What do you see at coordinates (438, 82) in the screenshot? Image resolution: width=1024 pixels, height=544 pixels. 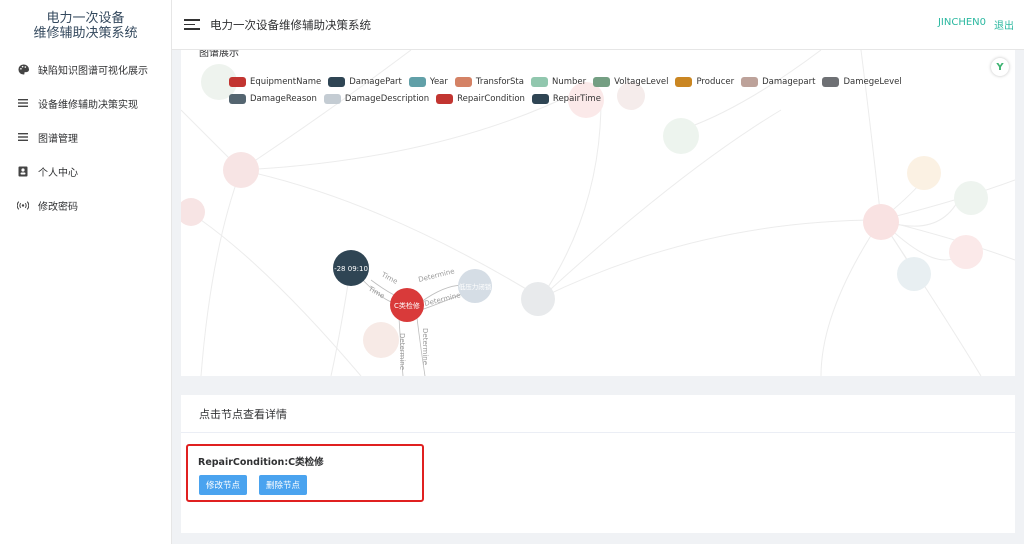 I see `legend-label: Year` at bounding box center [438, 82].